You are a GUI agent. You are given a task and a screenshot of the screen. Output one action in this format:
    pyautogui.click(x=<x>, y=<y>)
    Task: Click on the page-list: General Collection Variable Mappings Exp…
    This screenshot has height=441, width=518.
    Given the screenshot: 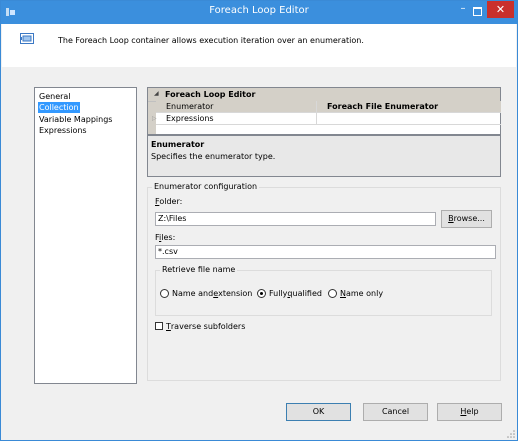 What is the action you would take?
    pyautogui.click(x=85, y=235)
    